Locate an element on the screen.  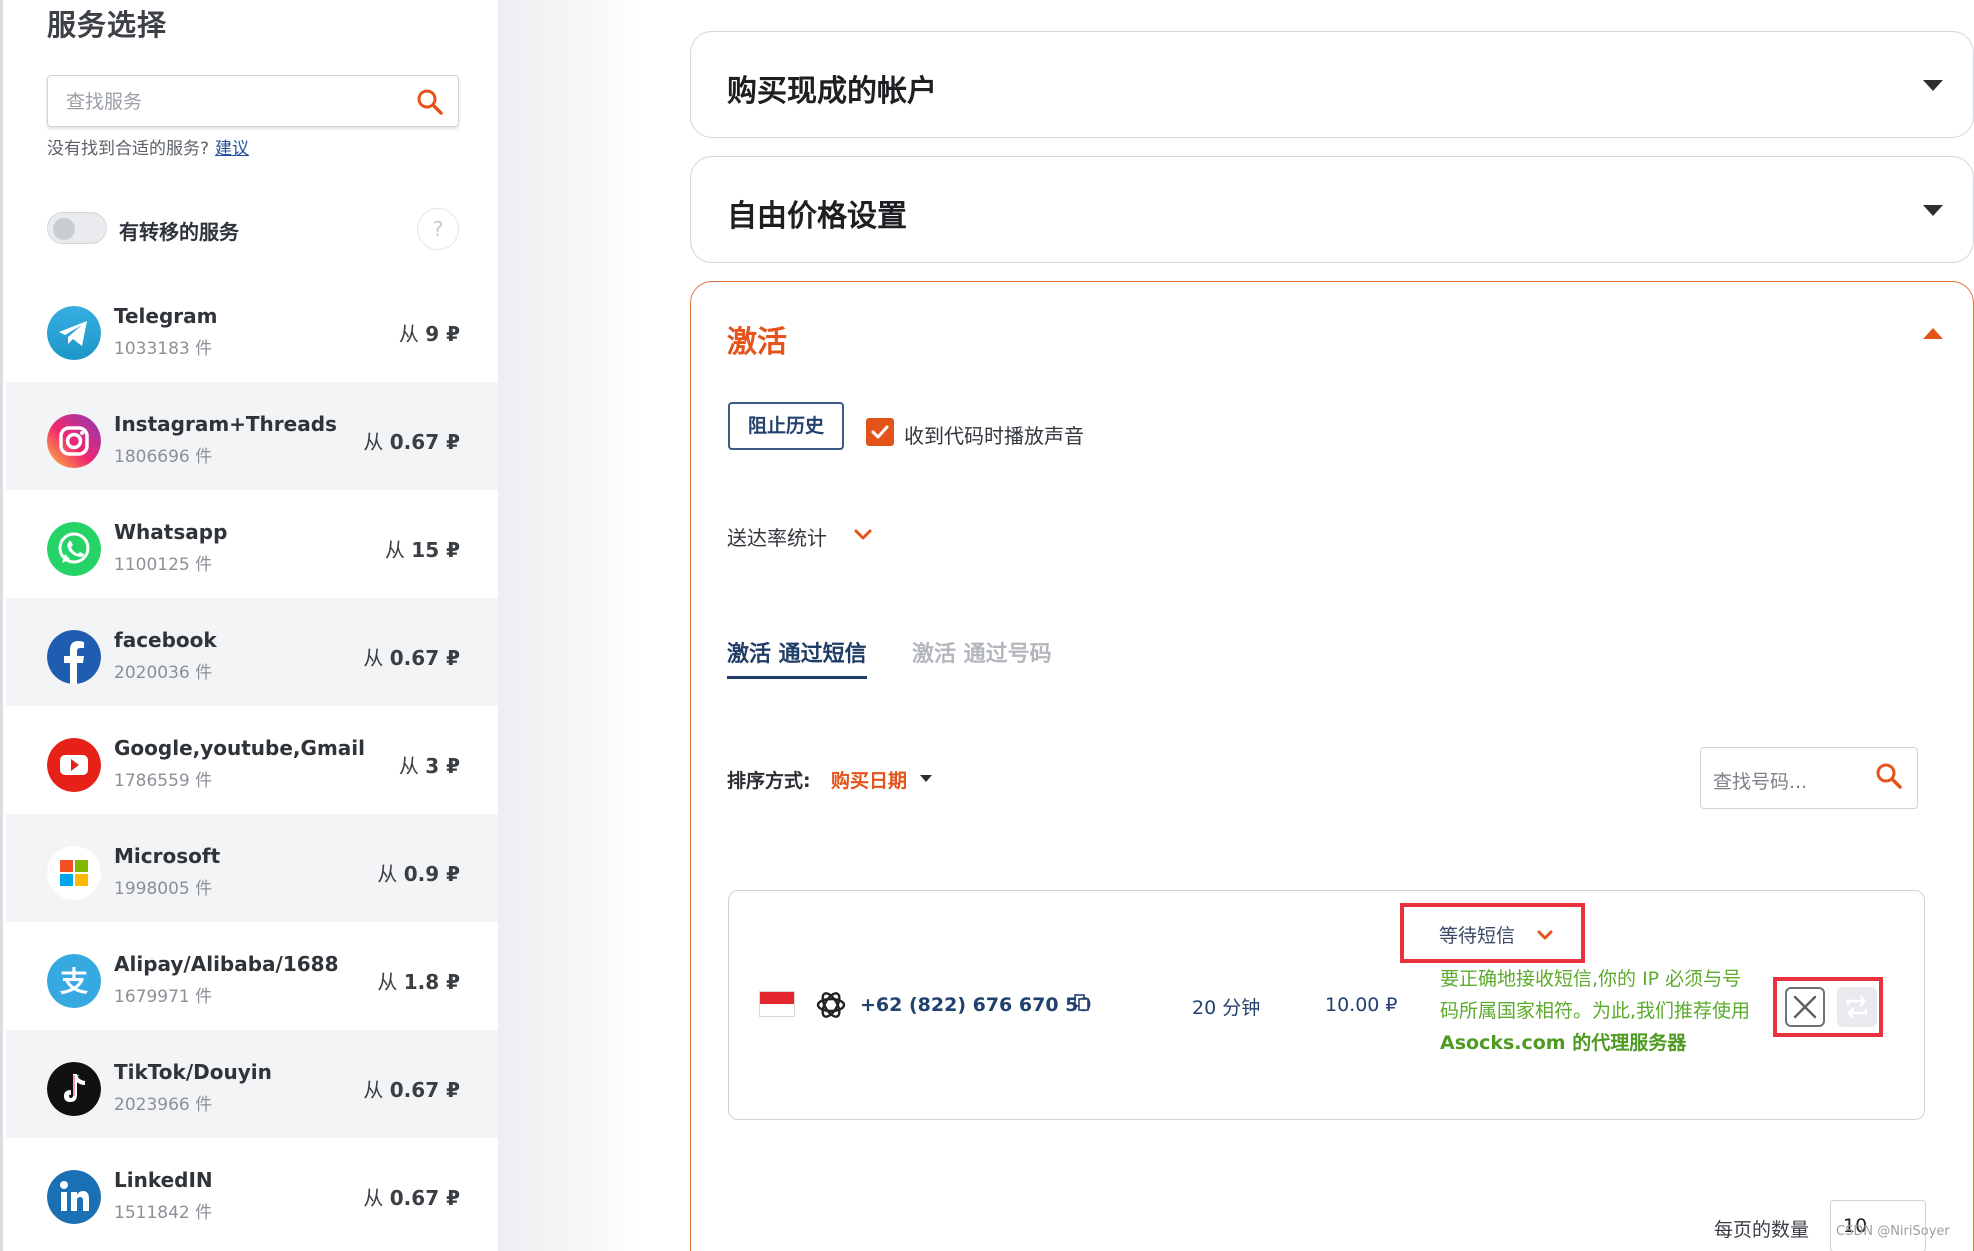
service-count: 2020036 件 is located at coordinates (163, 673).